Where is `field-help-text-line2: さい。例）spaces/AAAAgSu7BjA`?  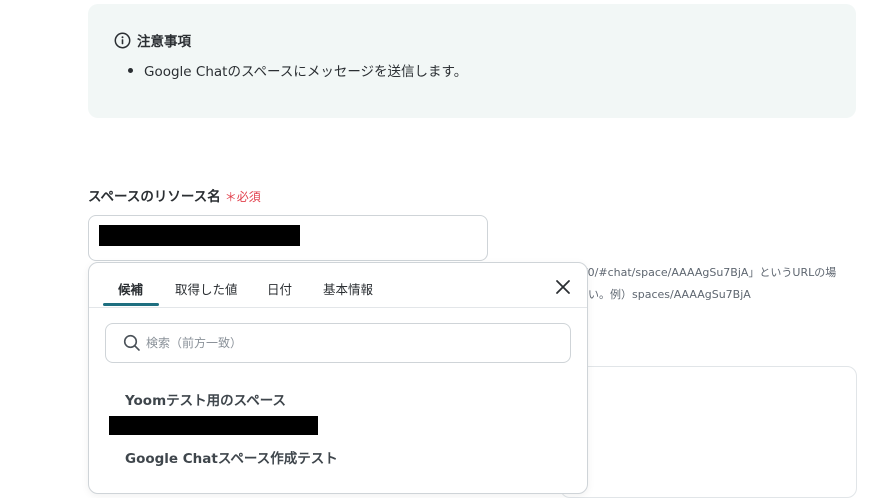
field-help-text-line2: さい。例）spaces/AAAAgSu7BjA is located at coordinates (664, 294).